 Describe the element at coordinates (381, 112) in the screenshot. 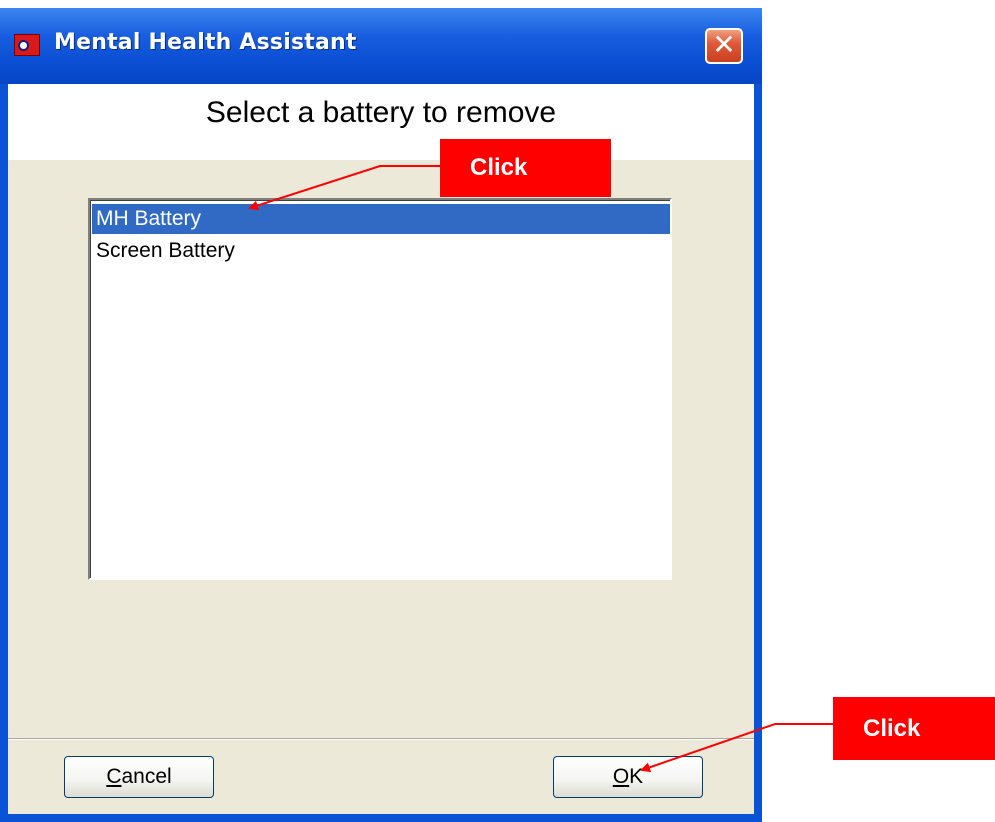

I see `dialog-heading: Select a battery to remove` at that location.